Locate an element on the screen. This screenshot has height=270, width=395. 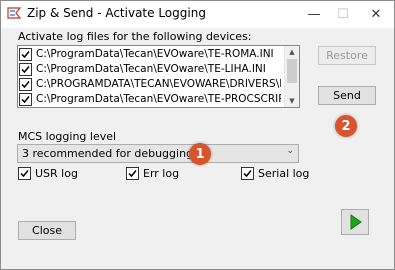
scrollbar-thumb is located at coordinates (292, 71).